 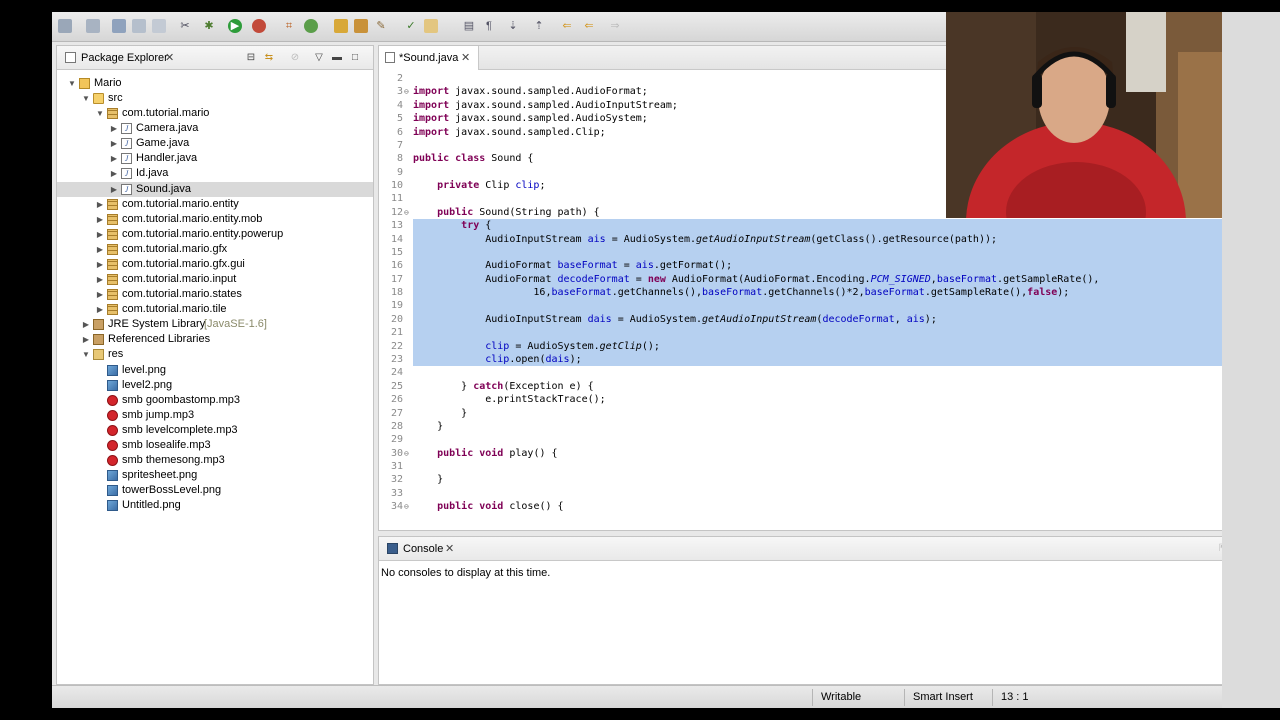 I want to click on line-number: 21, so click(x=396, y=333).